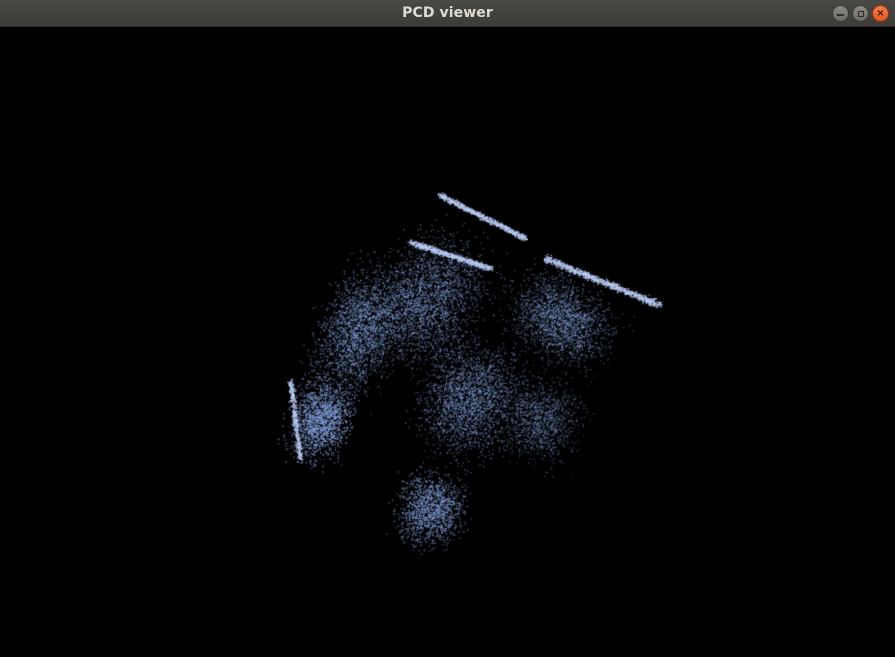 The image size is (895, 657). I want to click on close-button: ×, so click(880, 13).